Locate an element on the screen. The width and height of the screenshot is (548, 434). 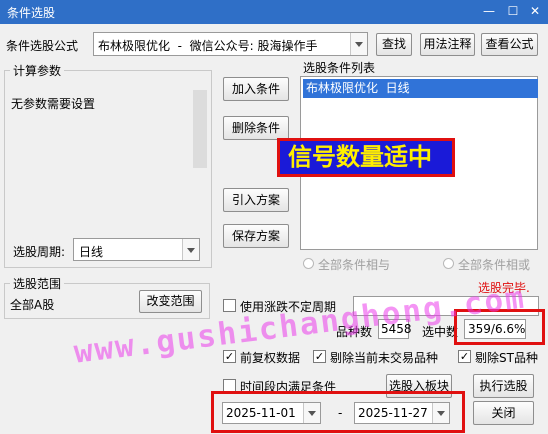
formula-label: 条件选股公式 is located at coordinates (42, 46).